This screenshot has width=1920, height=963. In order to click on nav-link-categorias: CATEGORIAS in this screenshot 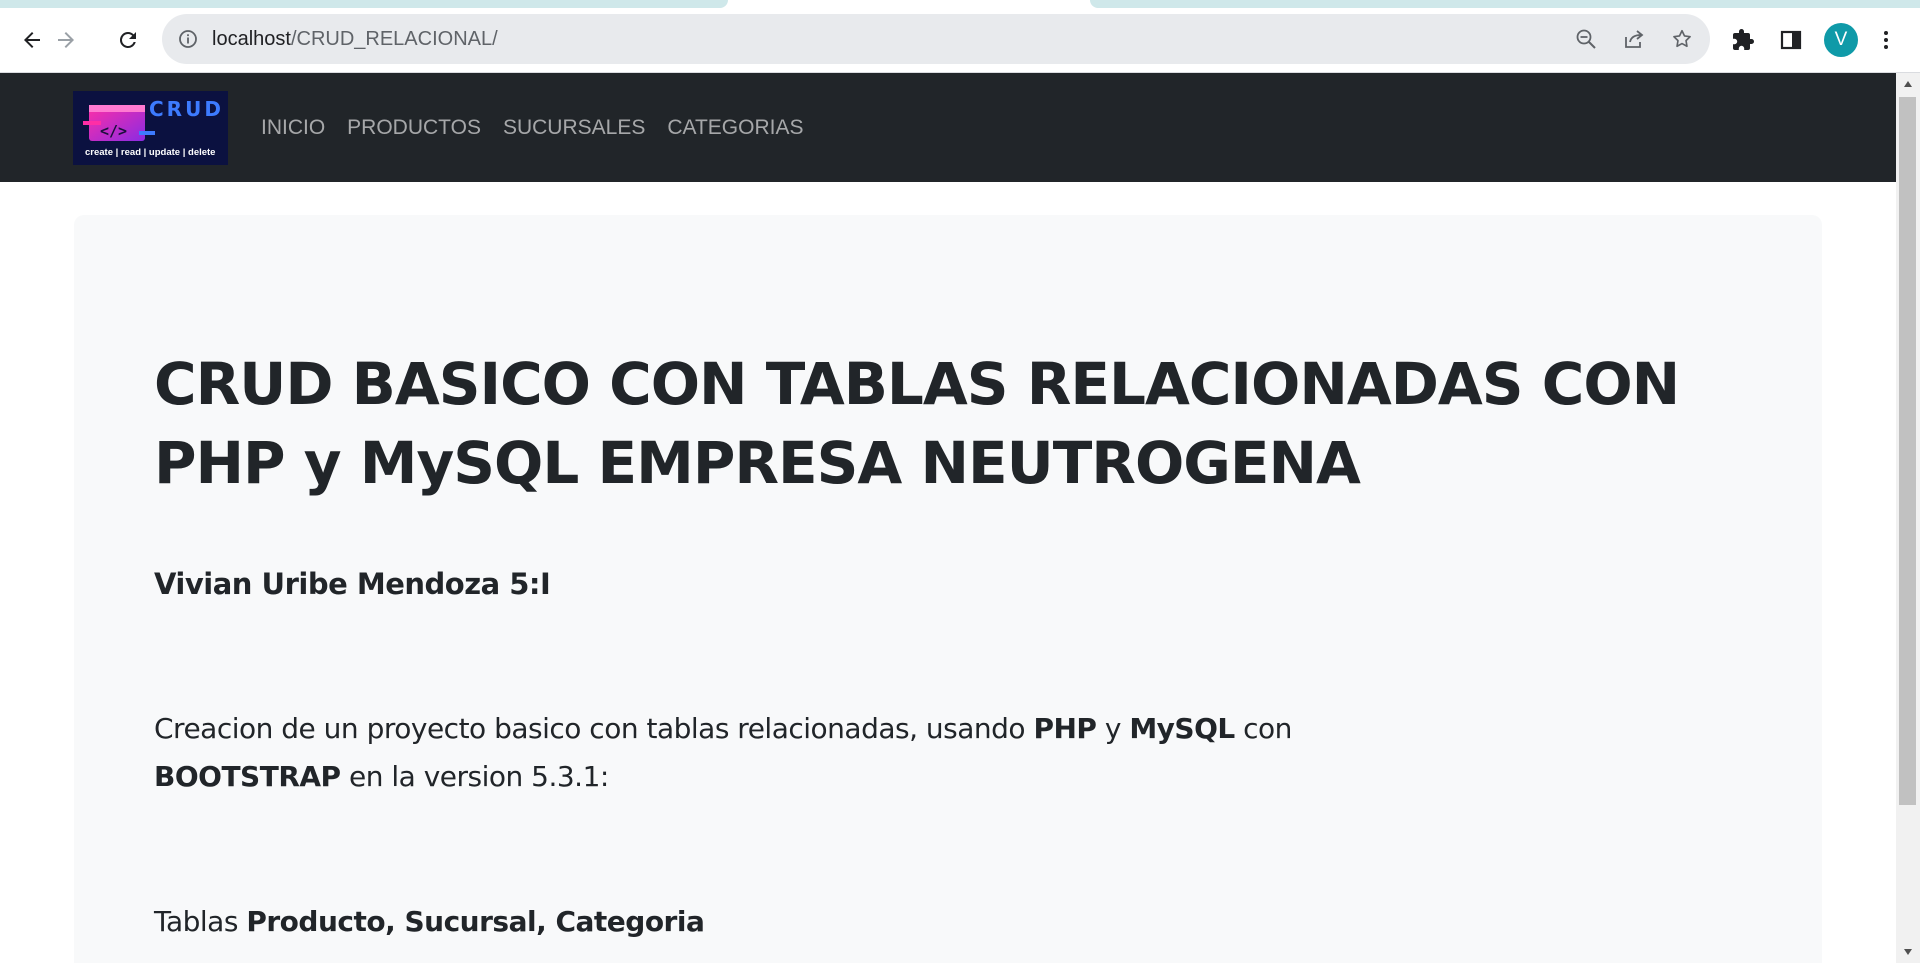, I will do `click(735, 128)`.